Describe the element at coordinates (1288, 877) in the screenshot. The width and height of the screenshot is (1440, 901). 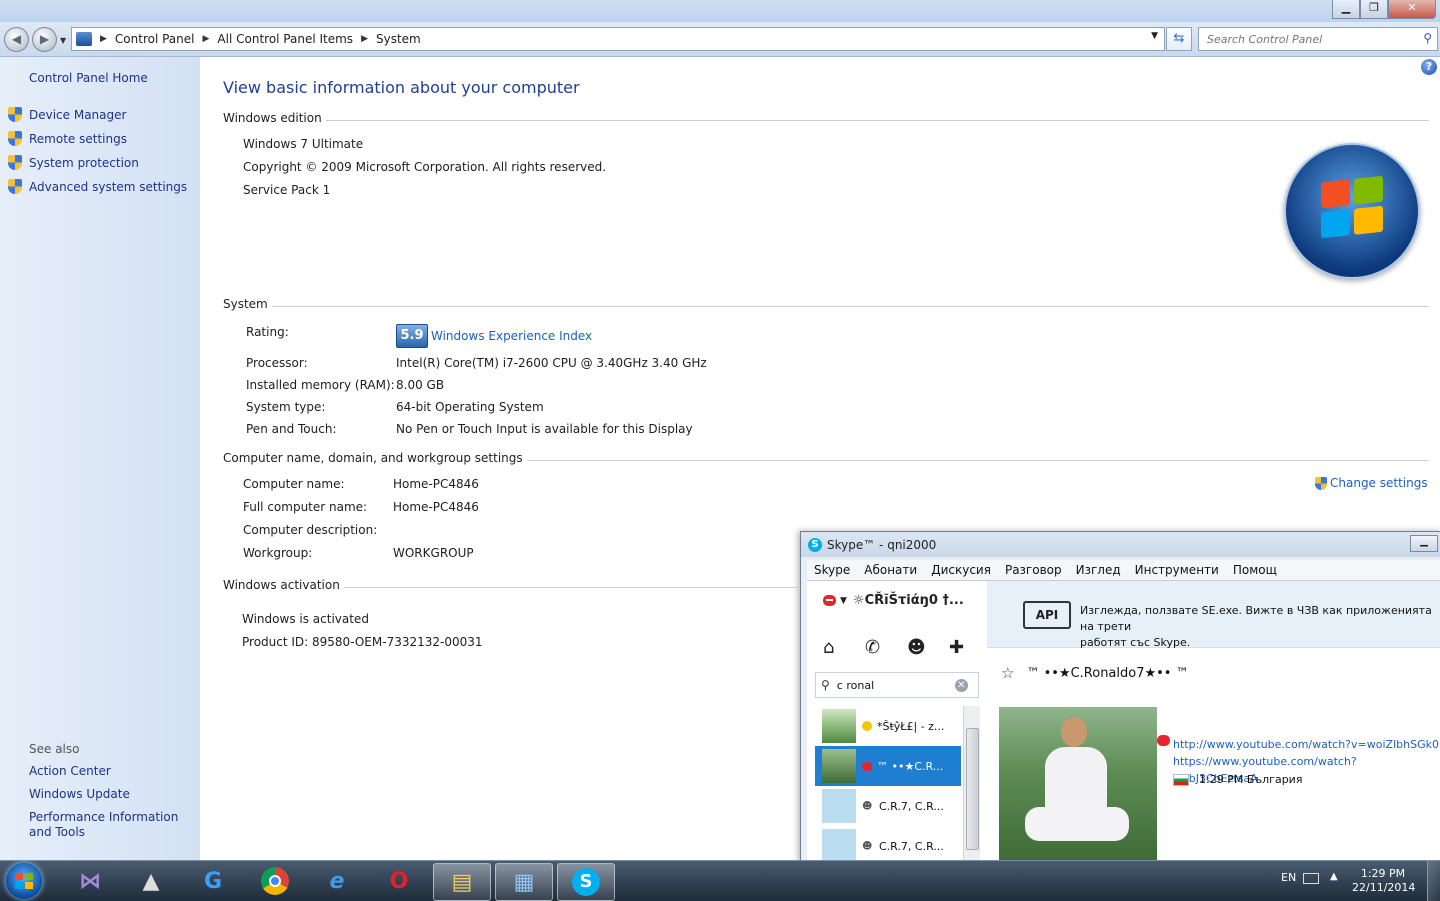
I see `language-indicator: EN` at that location.